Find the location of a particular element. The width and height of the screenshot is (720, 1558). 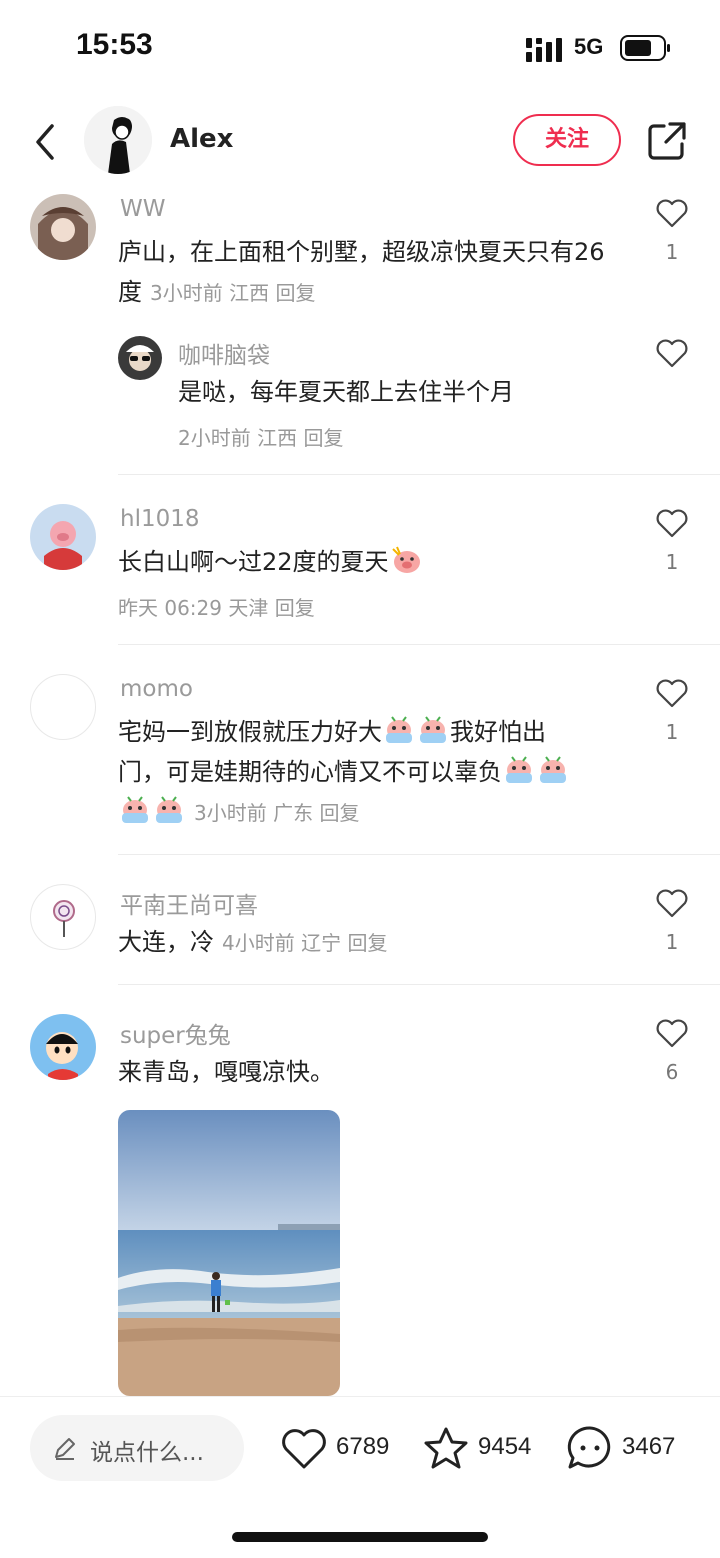

reply-text: 是哒，每年夏天都上去住半个月 is located at coordinates (346, 392).